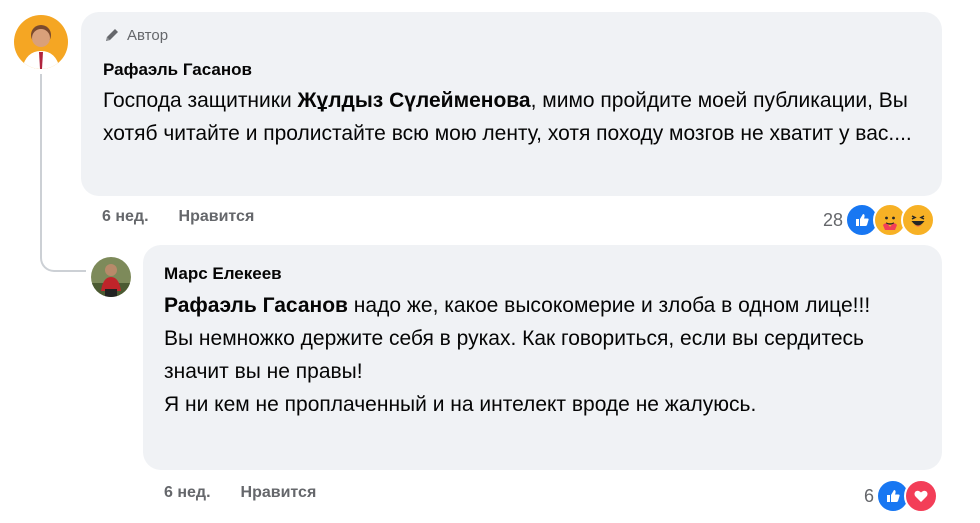 This screenshot has width=980, height=523. I want to click on author-badge-label: Автор, so click(148, 35).